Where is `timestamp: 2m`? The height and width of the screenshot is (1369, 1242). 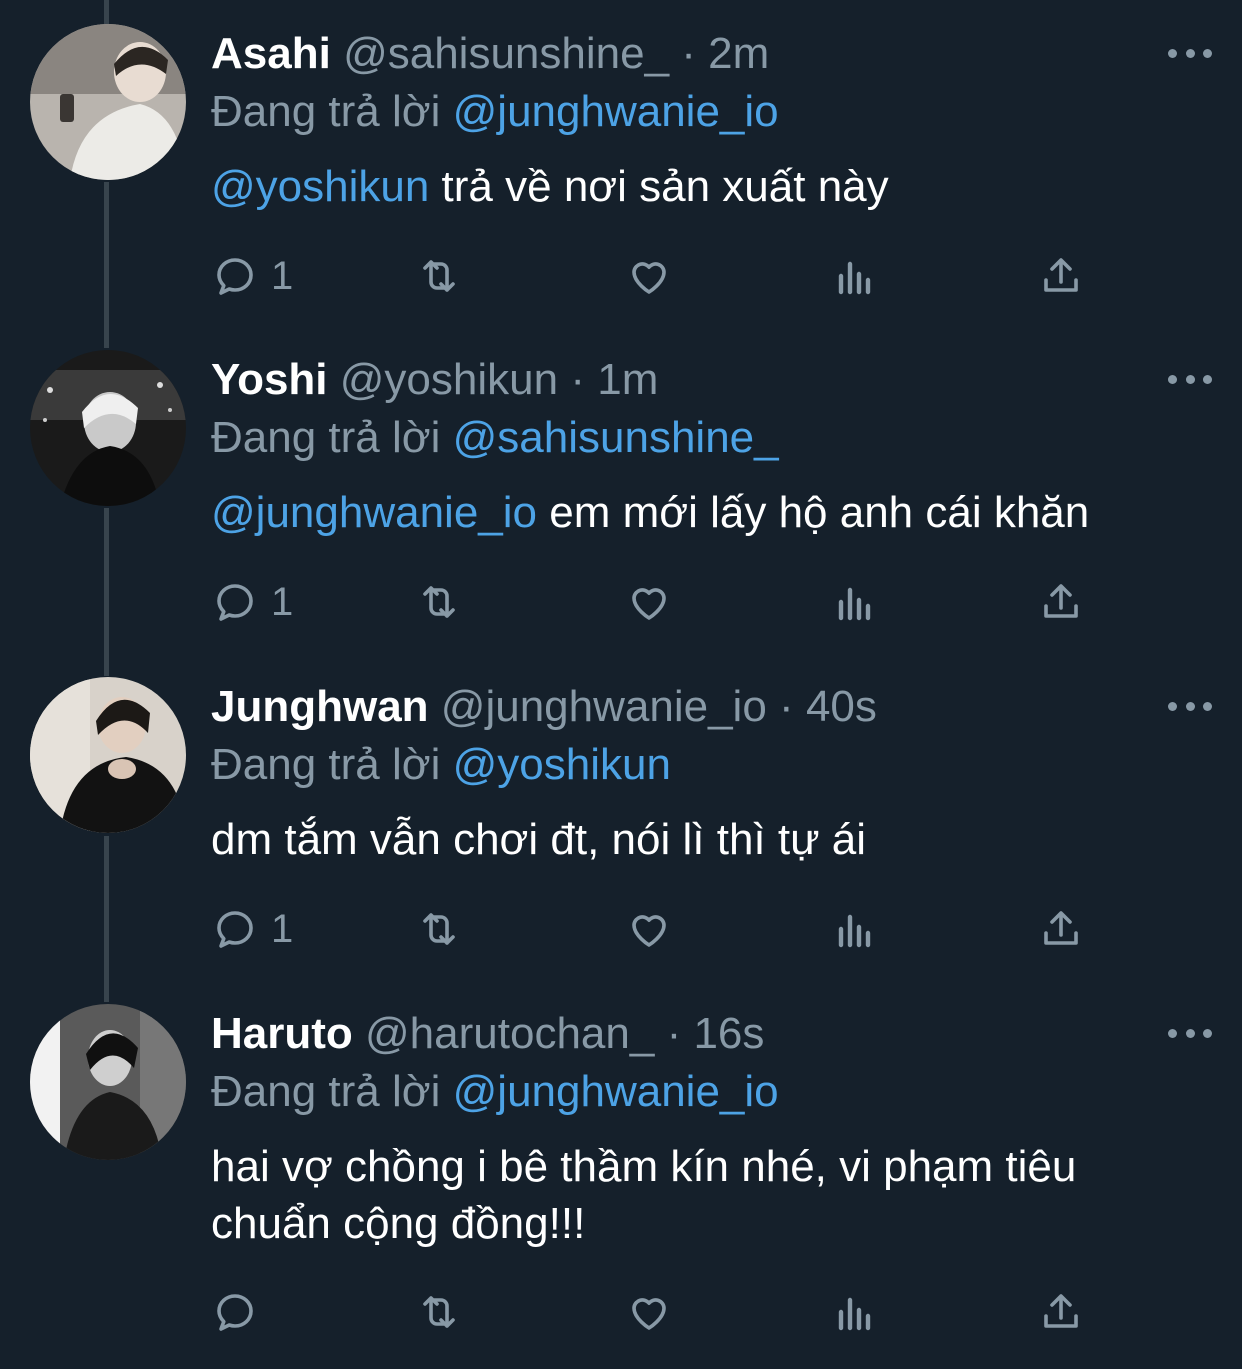 timestamp: 2m is located at coordinates (738, 53).